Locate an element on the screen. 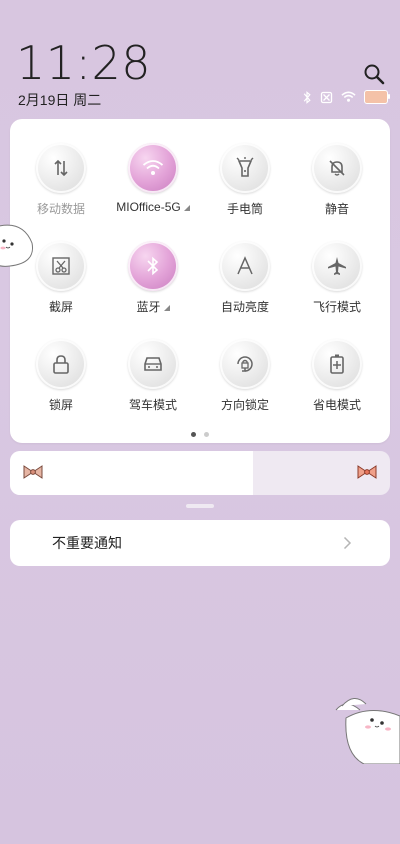 This screenshot has height=844, width=400. battery-saver-icon is located at coordinates (337, 364).